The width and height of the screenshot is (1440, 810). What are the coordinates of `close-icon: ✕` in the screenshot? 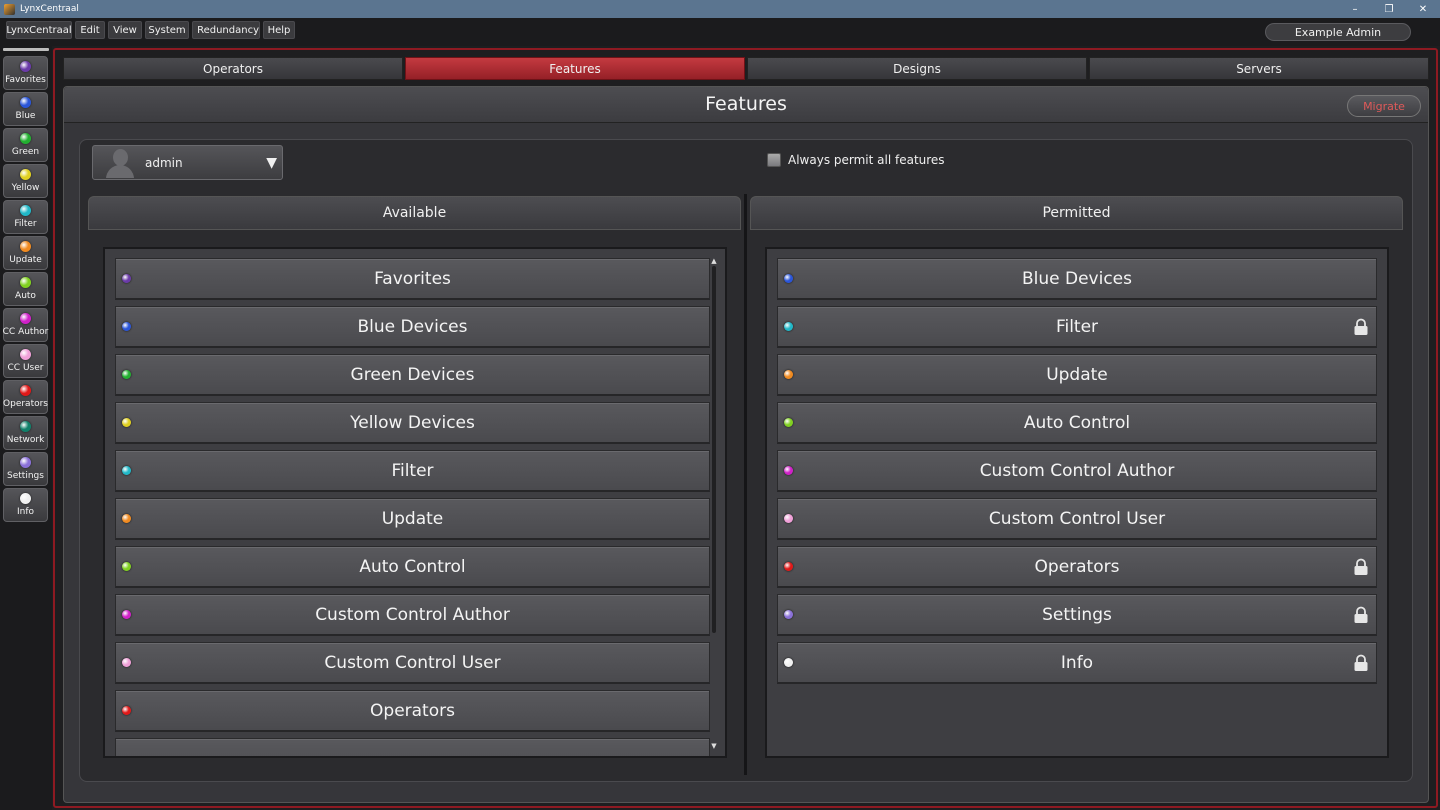 It's located at (1423, 9).